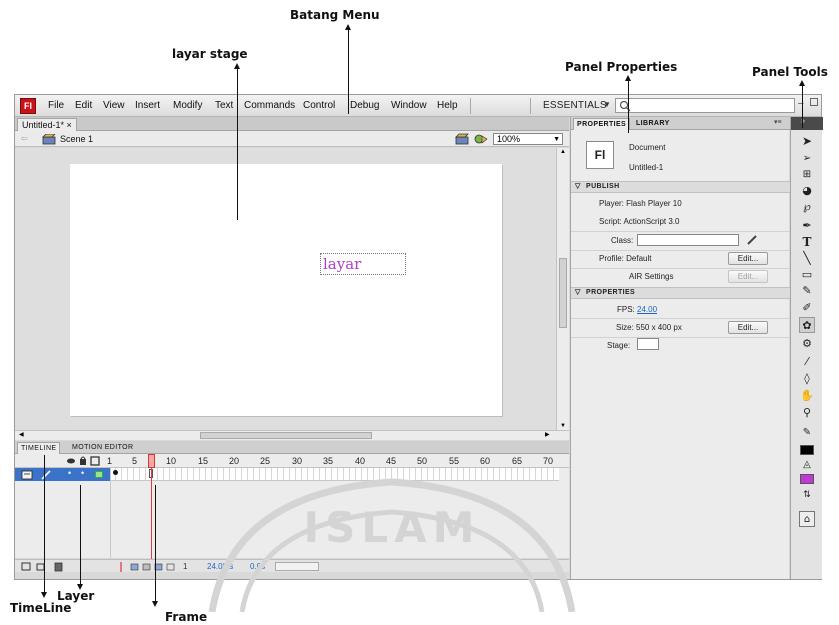 This screenshot has height=625, width=839. What do you see at coordinates (649, 327) in the screenshot?
I see `size-label: Size: 550 x 400 px` at bounding box center [649, 327].